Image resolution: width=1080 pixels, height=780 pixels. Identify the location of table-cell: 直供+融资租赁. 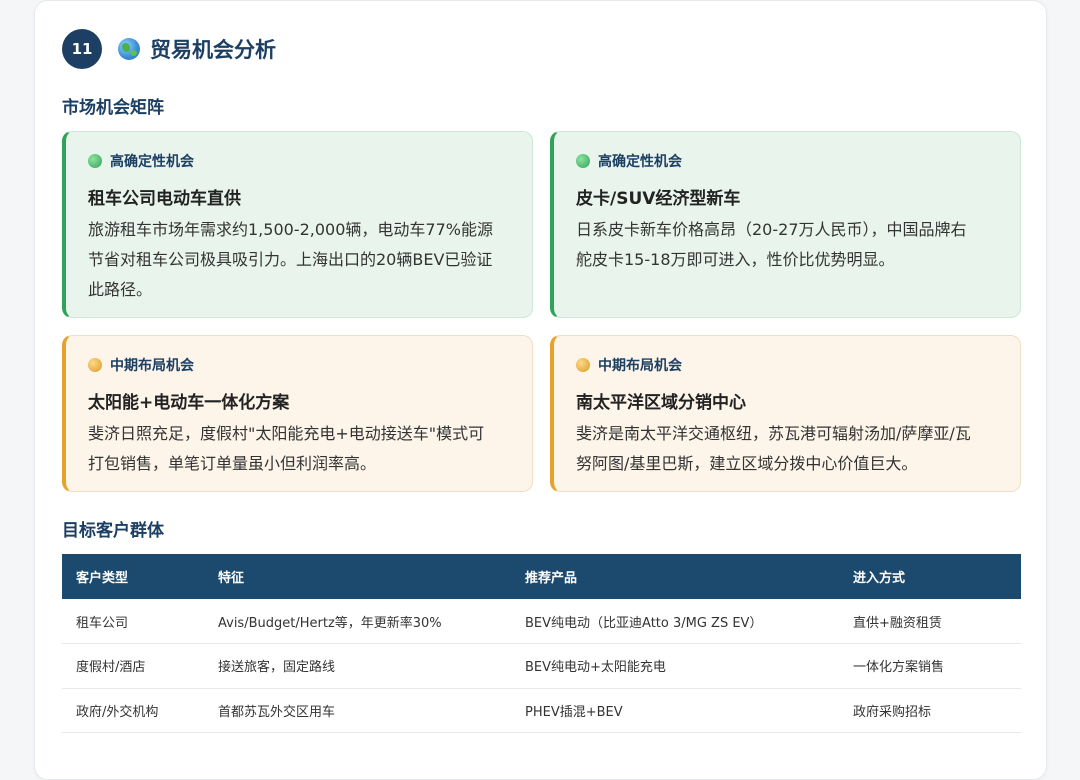
(930, 621).